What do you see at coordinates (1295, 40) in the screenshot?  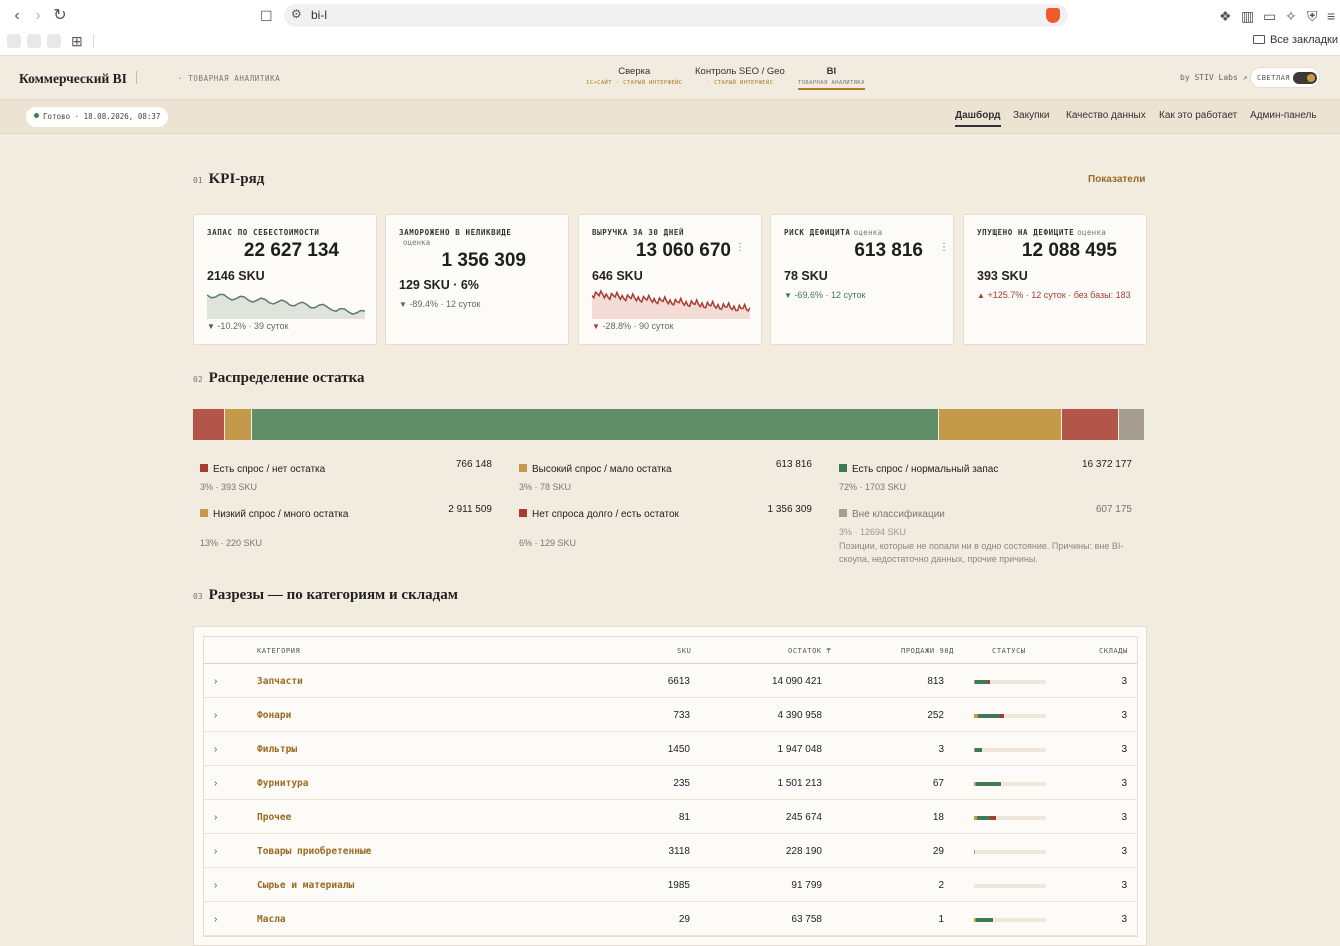 I see `all-bookmarks: Все закладки` at bounding box center [1295, 40].